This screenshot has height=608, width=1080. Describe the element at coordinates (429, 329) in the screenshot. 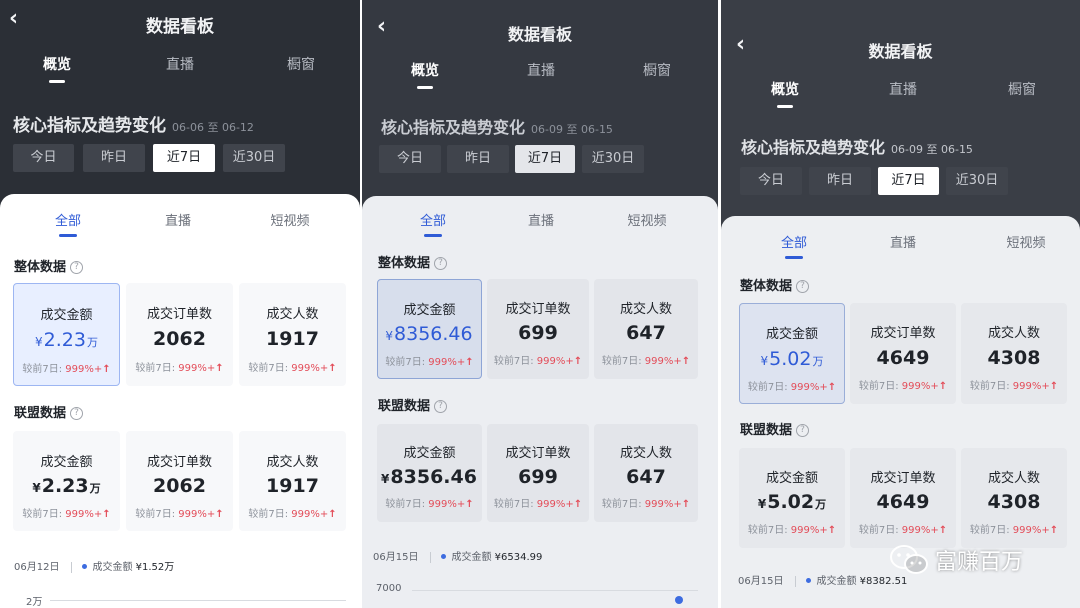

I see `metric-card-gmv: 成交金额 ¥8356.46 较前7日: 999%+↑` at that location.